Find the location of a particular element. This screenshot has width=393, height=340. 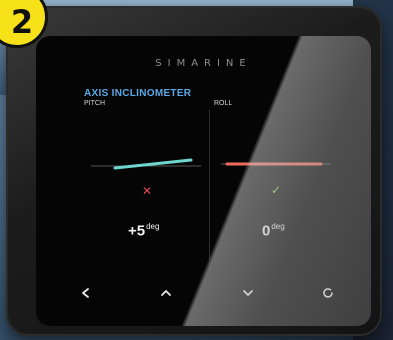

chevron-down-icon is located at coordinates (248, 293).